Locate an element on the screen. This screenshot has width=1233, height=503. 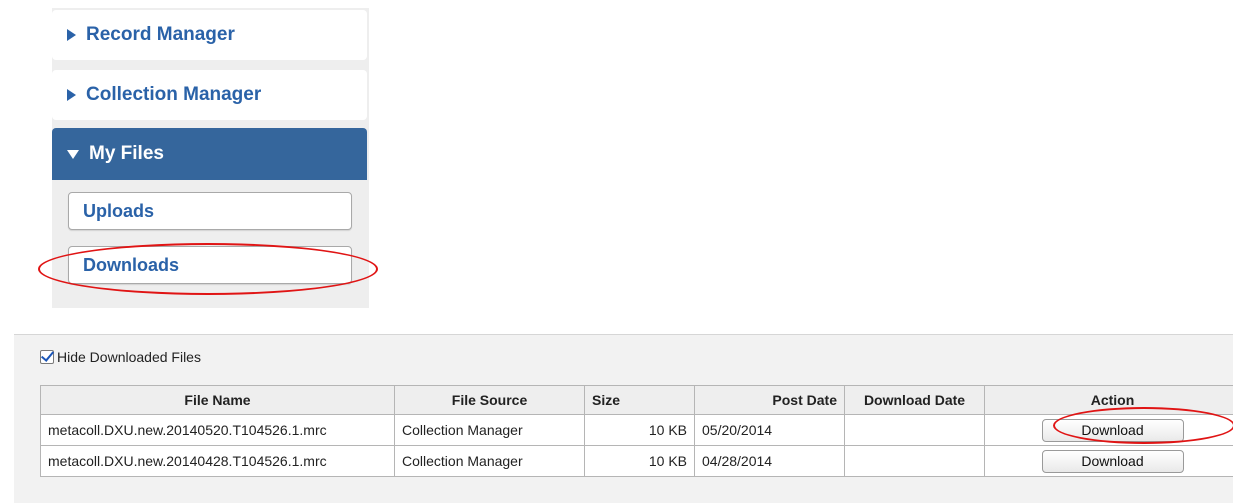
col-file-source: File Source is located at coordinates (490, 400).